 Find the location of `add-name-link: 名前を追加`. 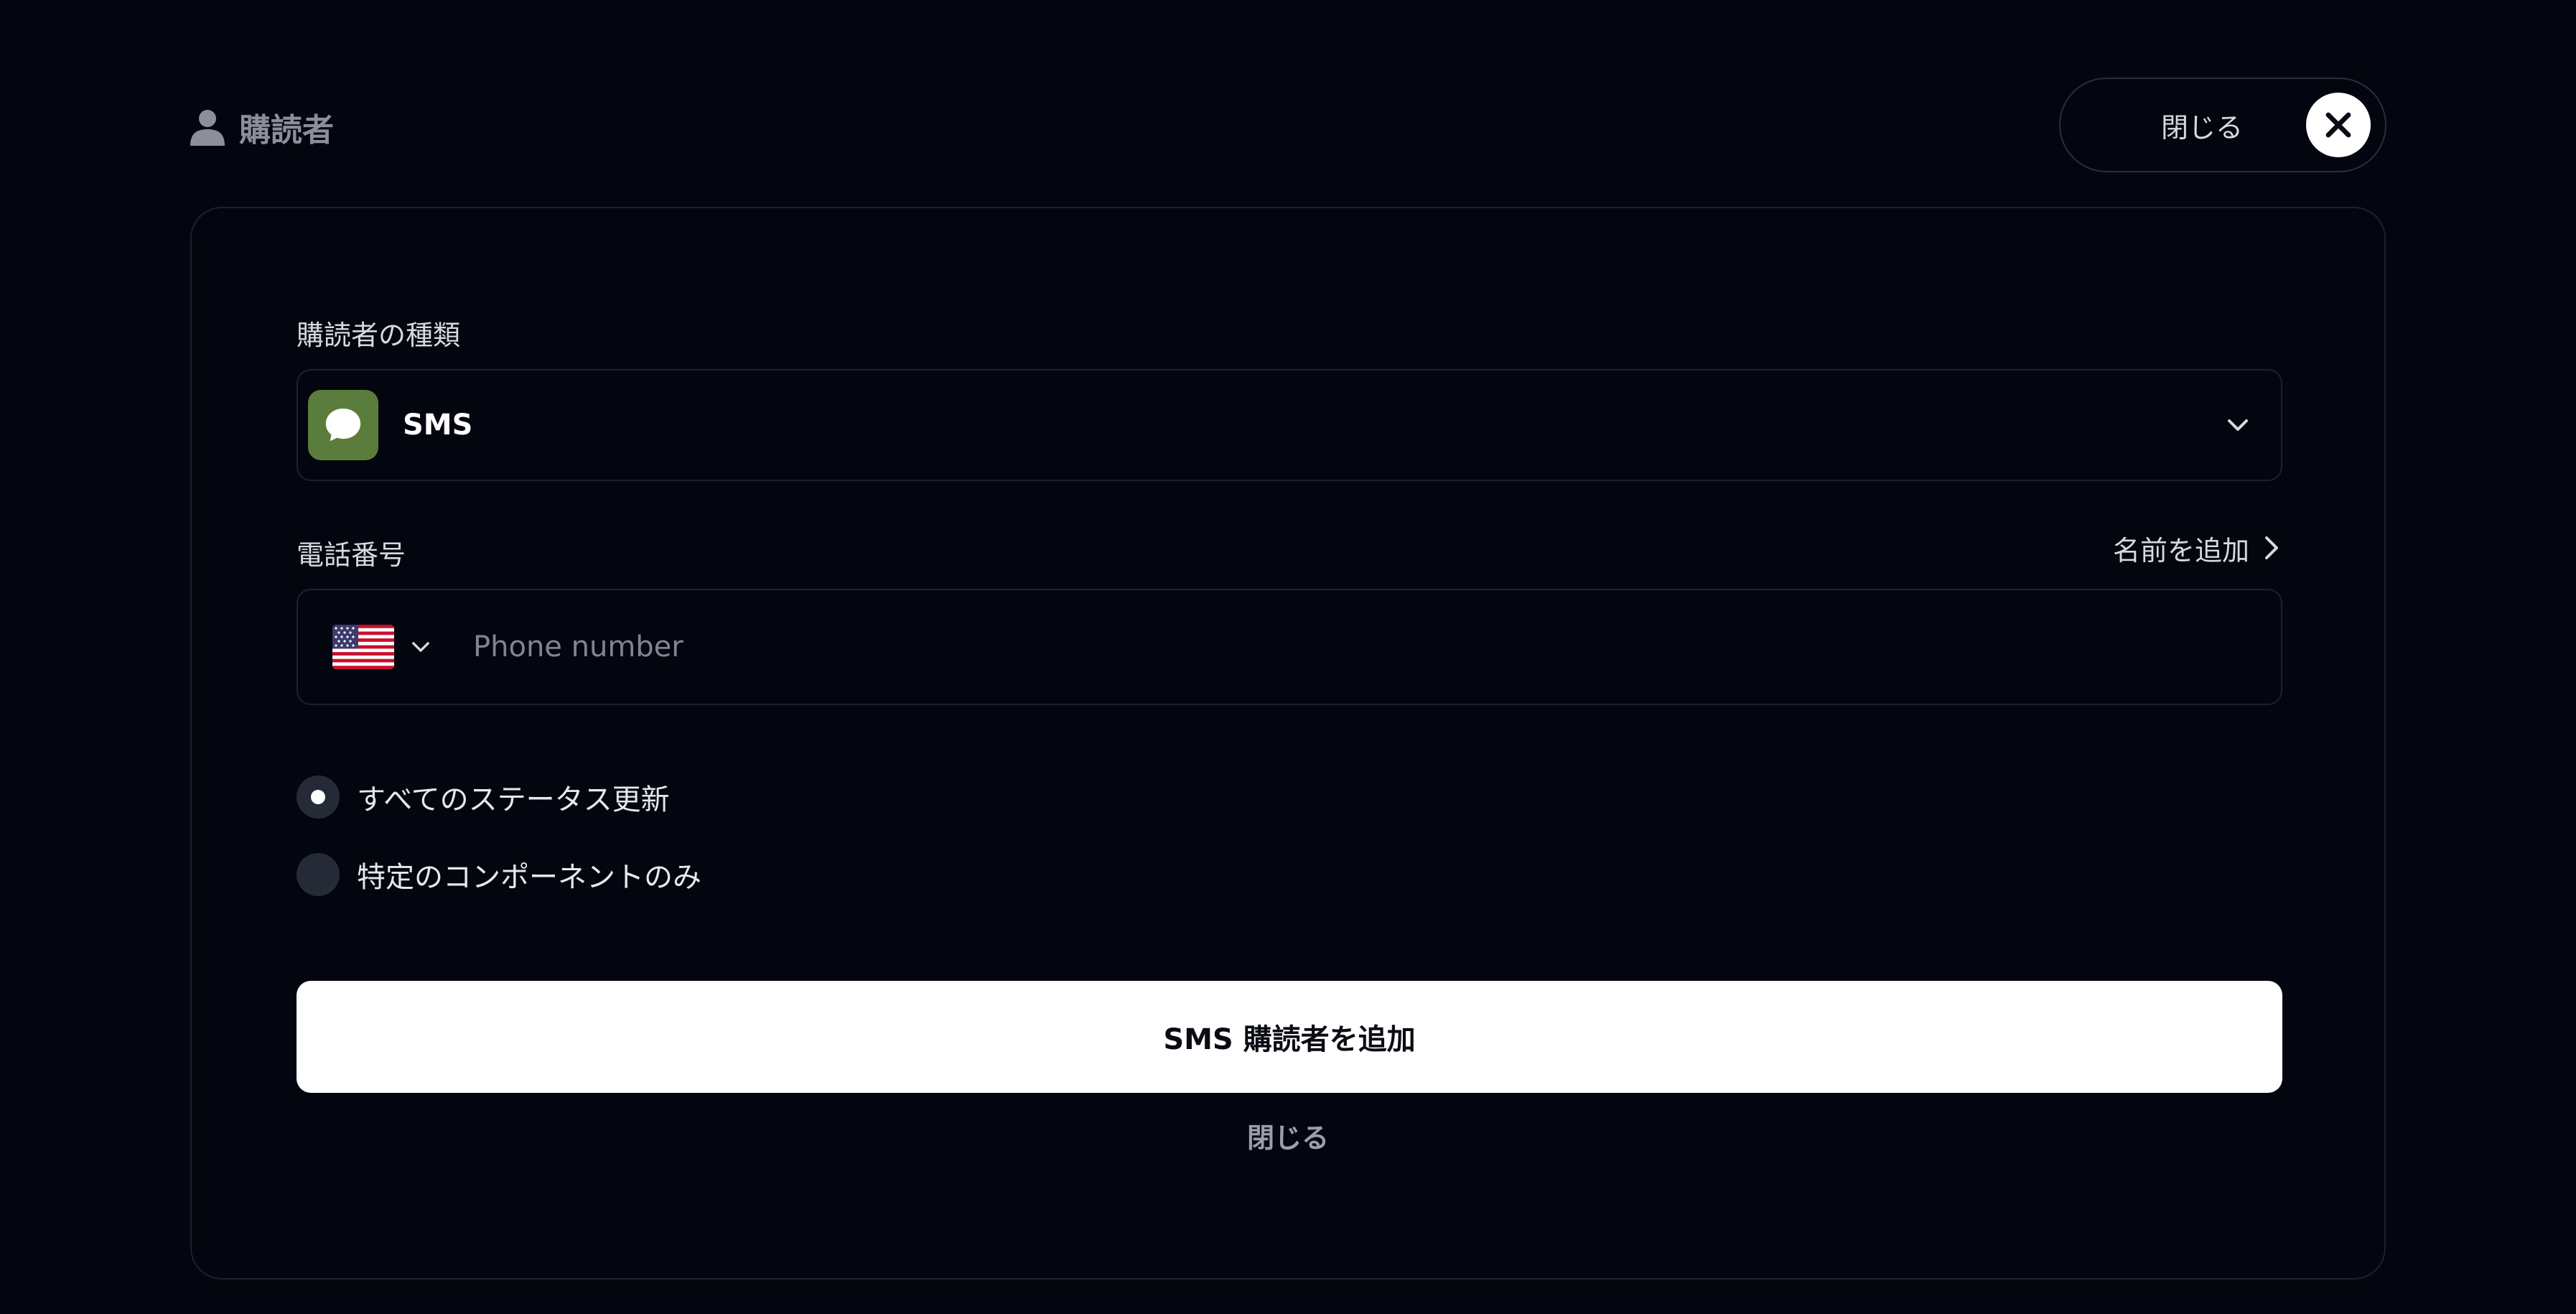

add-name-link: 名前を追加 is located at coordinates (2197, 548).